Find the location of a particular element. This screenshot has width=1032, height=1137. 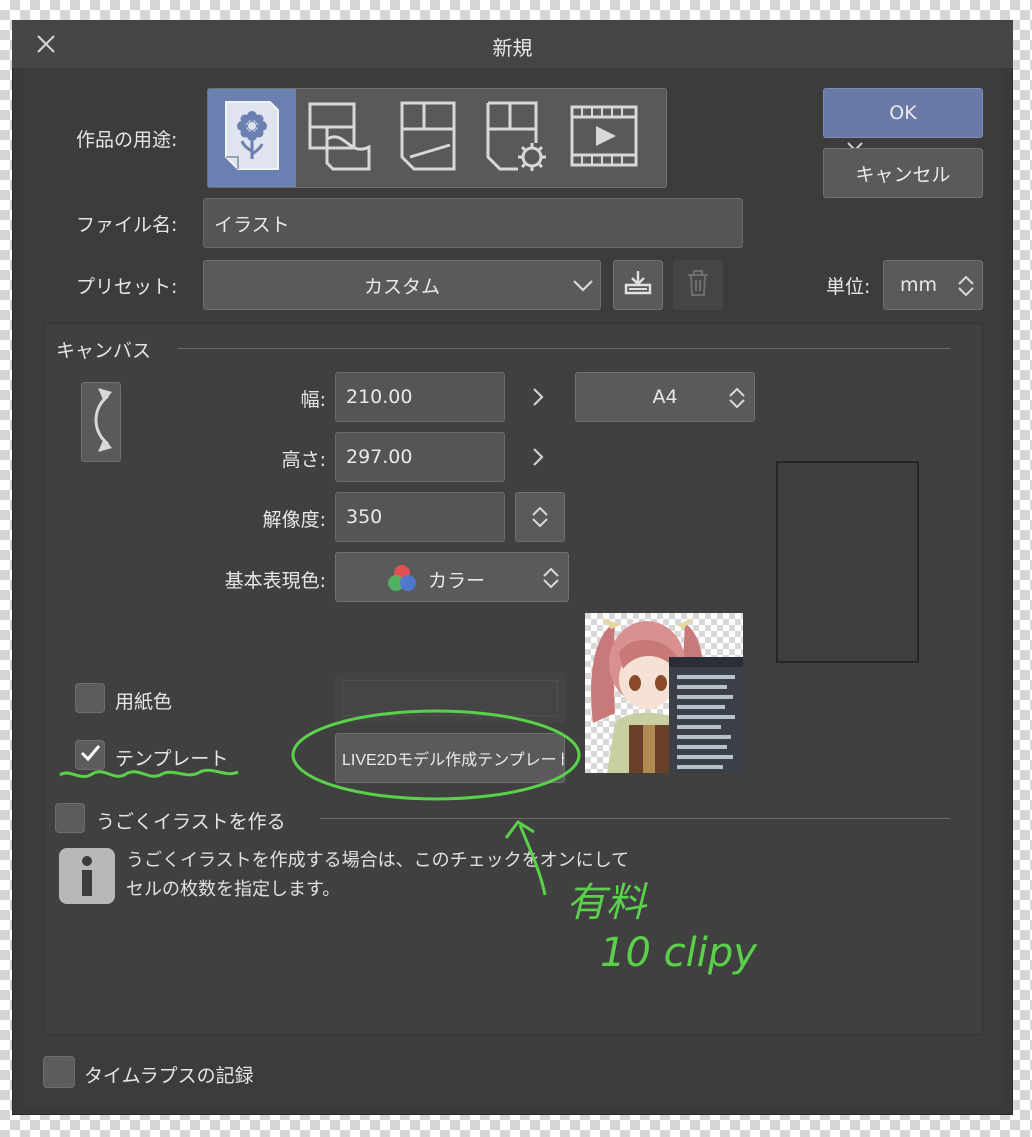

annotation-circle is located at coordinates (436, 755).